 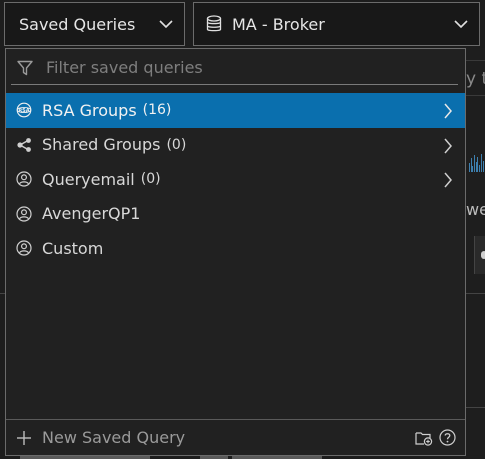 I want to click on background-search-text: y t, so click(x=475, y=79).